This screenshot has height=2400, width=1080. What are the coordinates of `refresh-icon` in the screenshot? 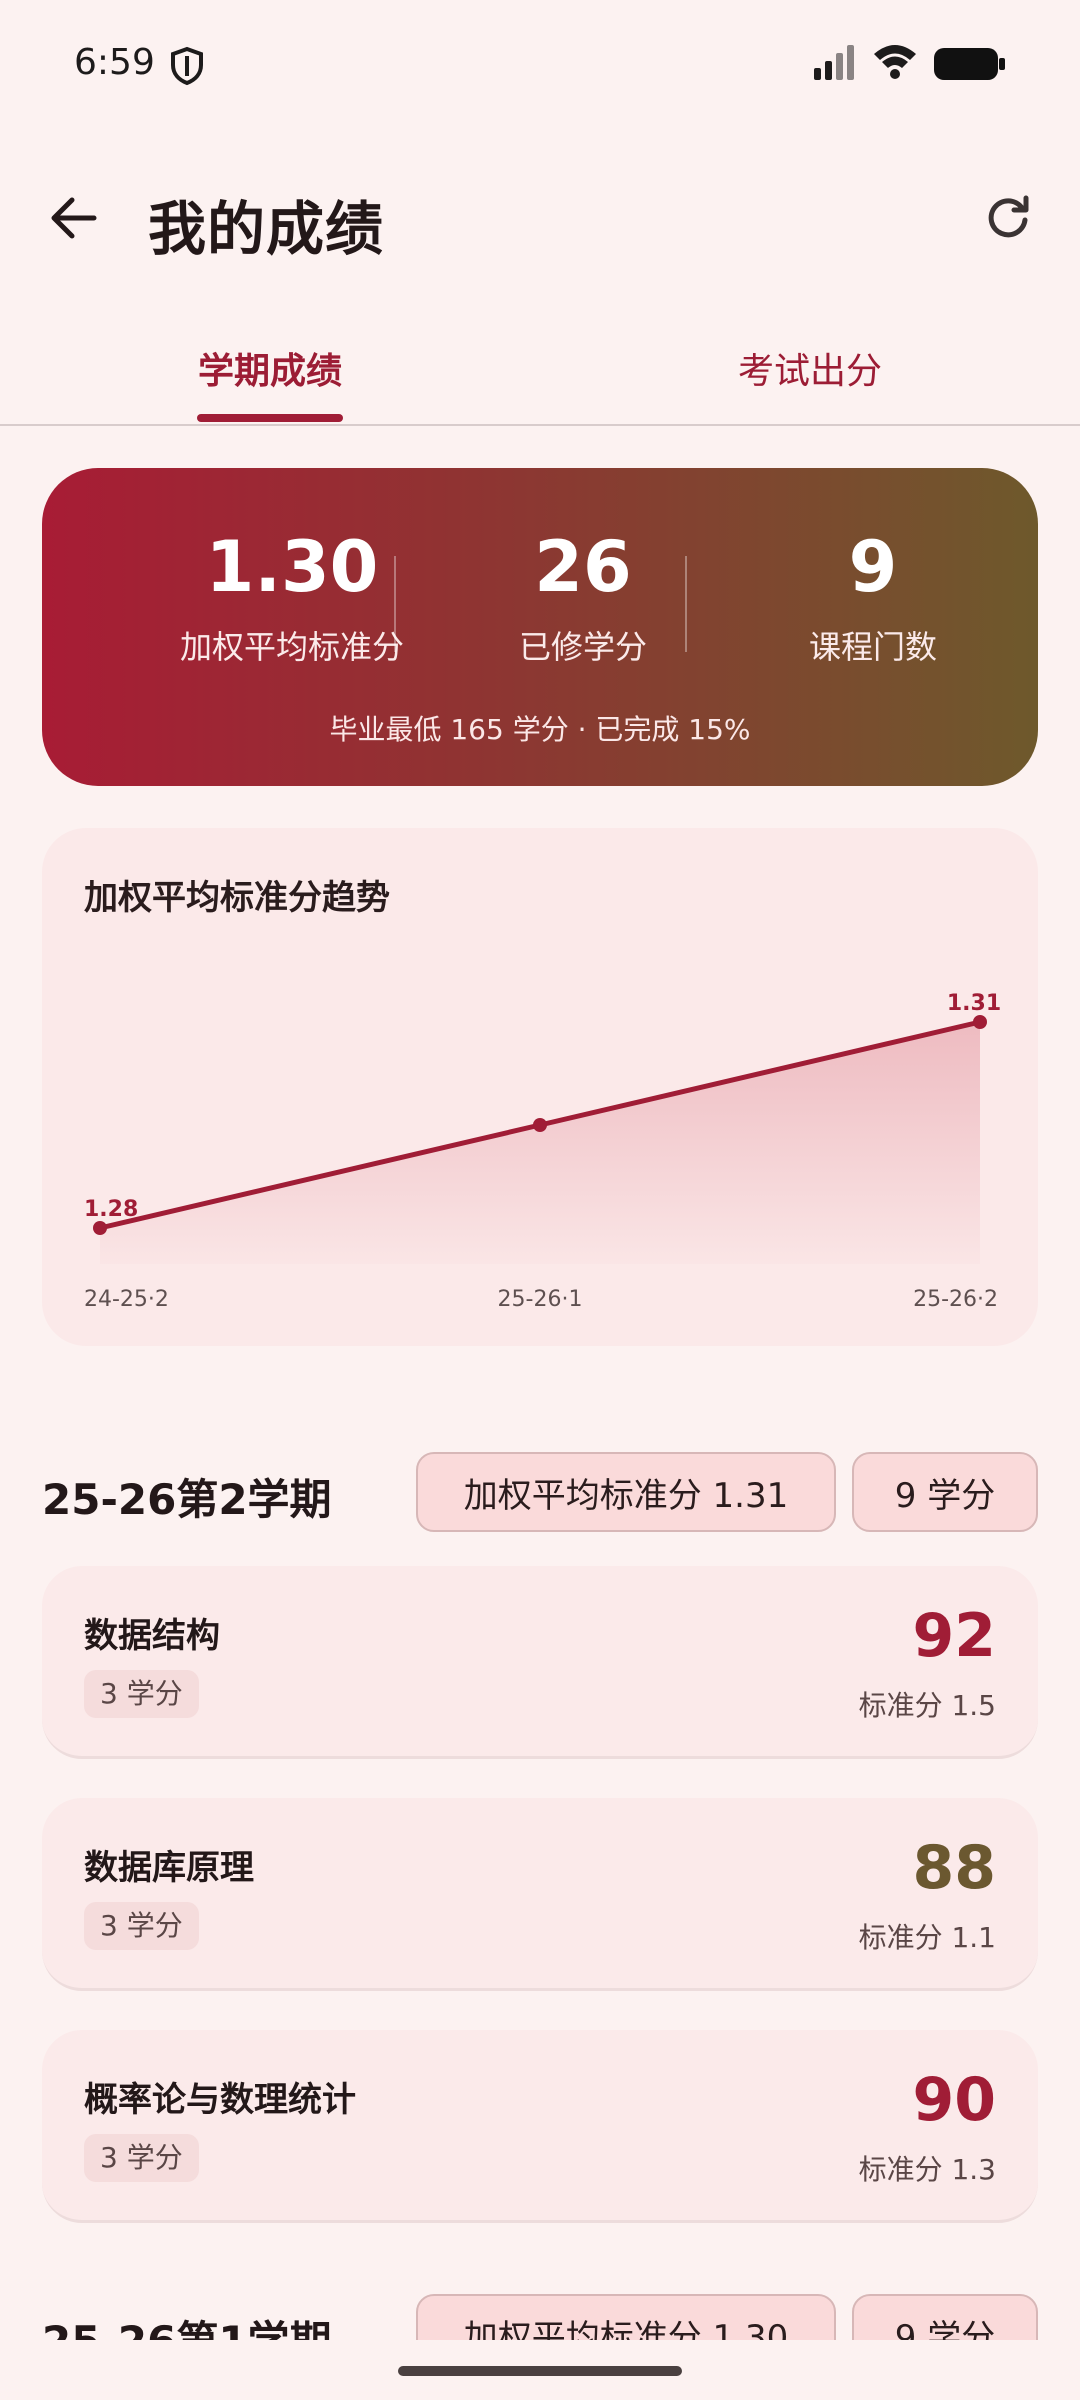 It's located at (1008, 216).